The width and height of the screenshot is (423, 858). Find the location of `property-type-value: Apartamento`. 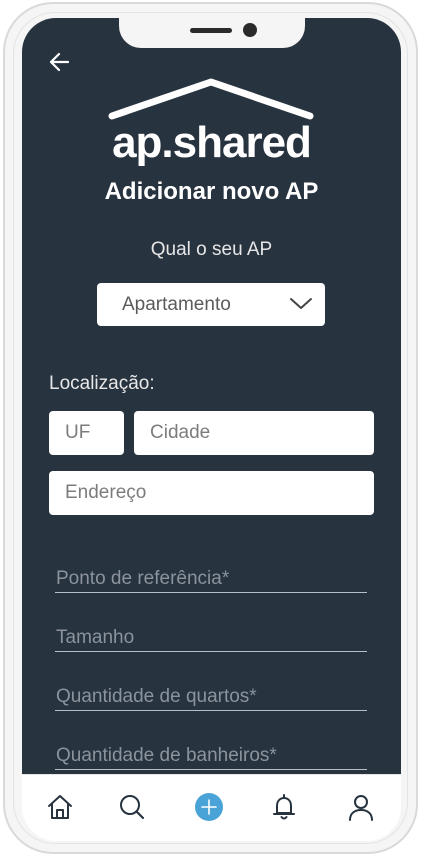

property-type-value: Apartamento is located at coordinates (176, 304).